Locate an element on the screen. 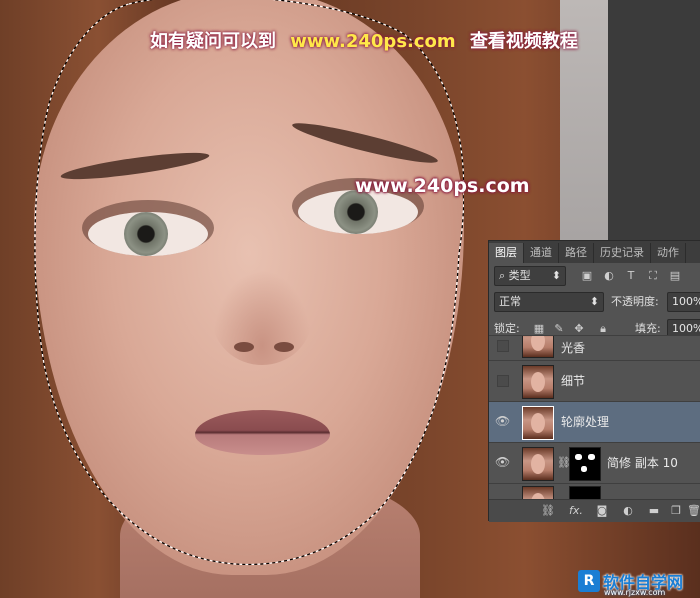 The width and height of the screenshot is (700, 598). opacity-input: 100% is located at coordinates (683, 302).